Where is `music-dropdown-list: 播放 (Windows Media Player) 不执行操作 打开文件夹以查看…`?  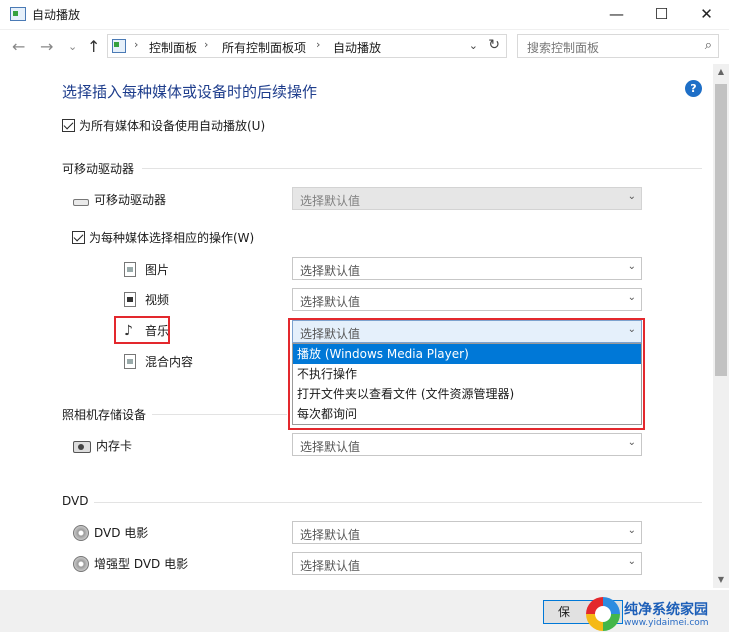 music-dropdown-list: 播放 (Windows Media Player) 不执行操作 打开文件夹以查看… is located at coordinates (467, 384).